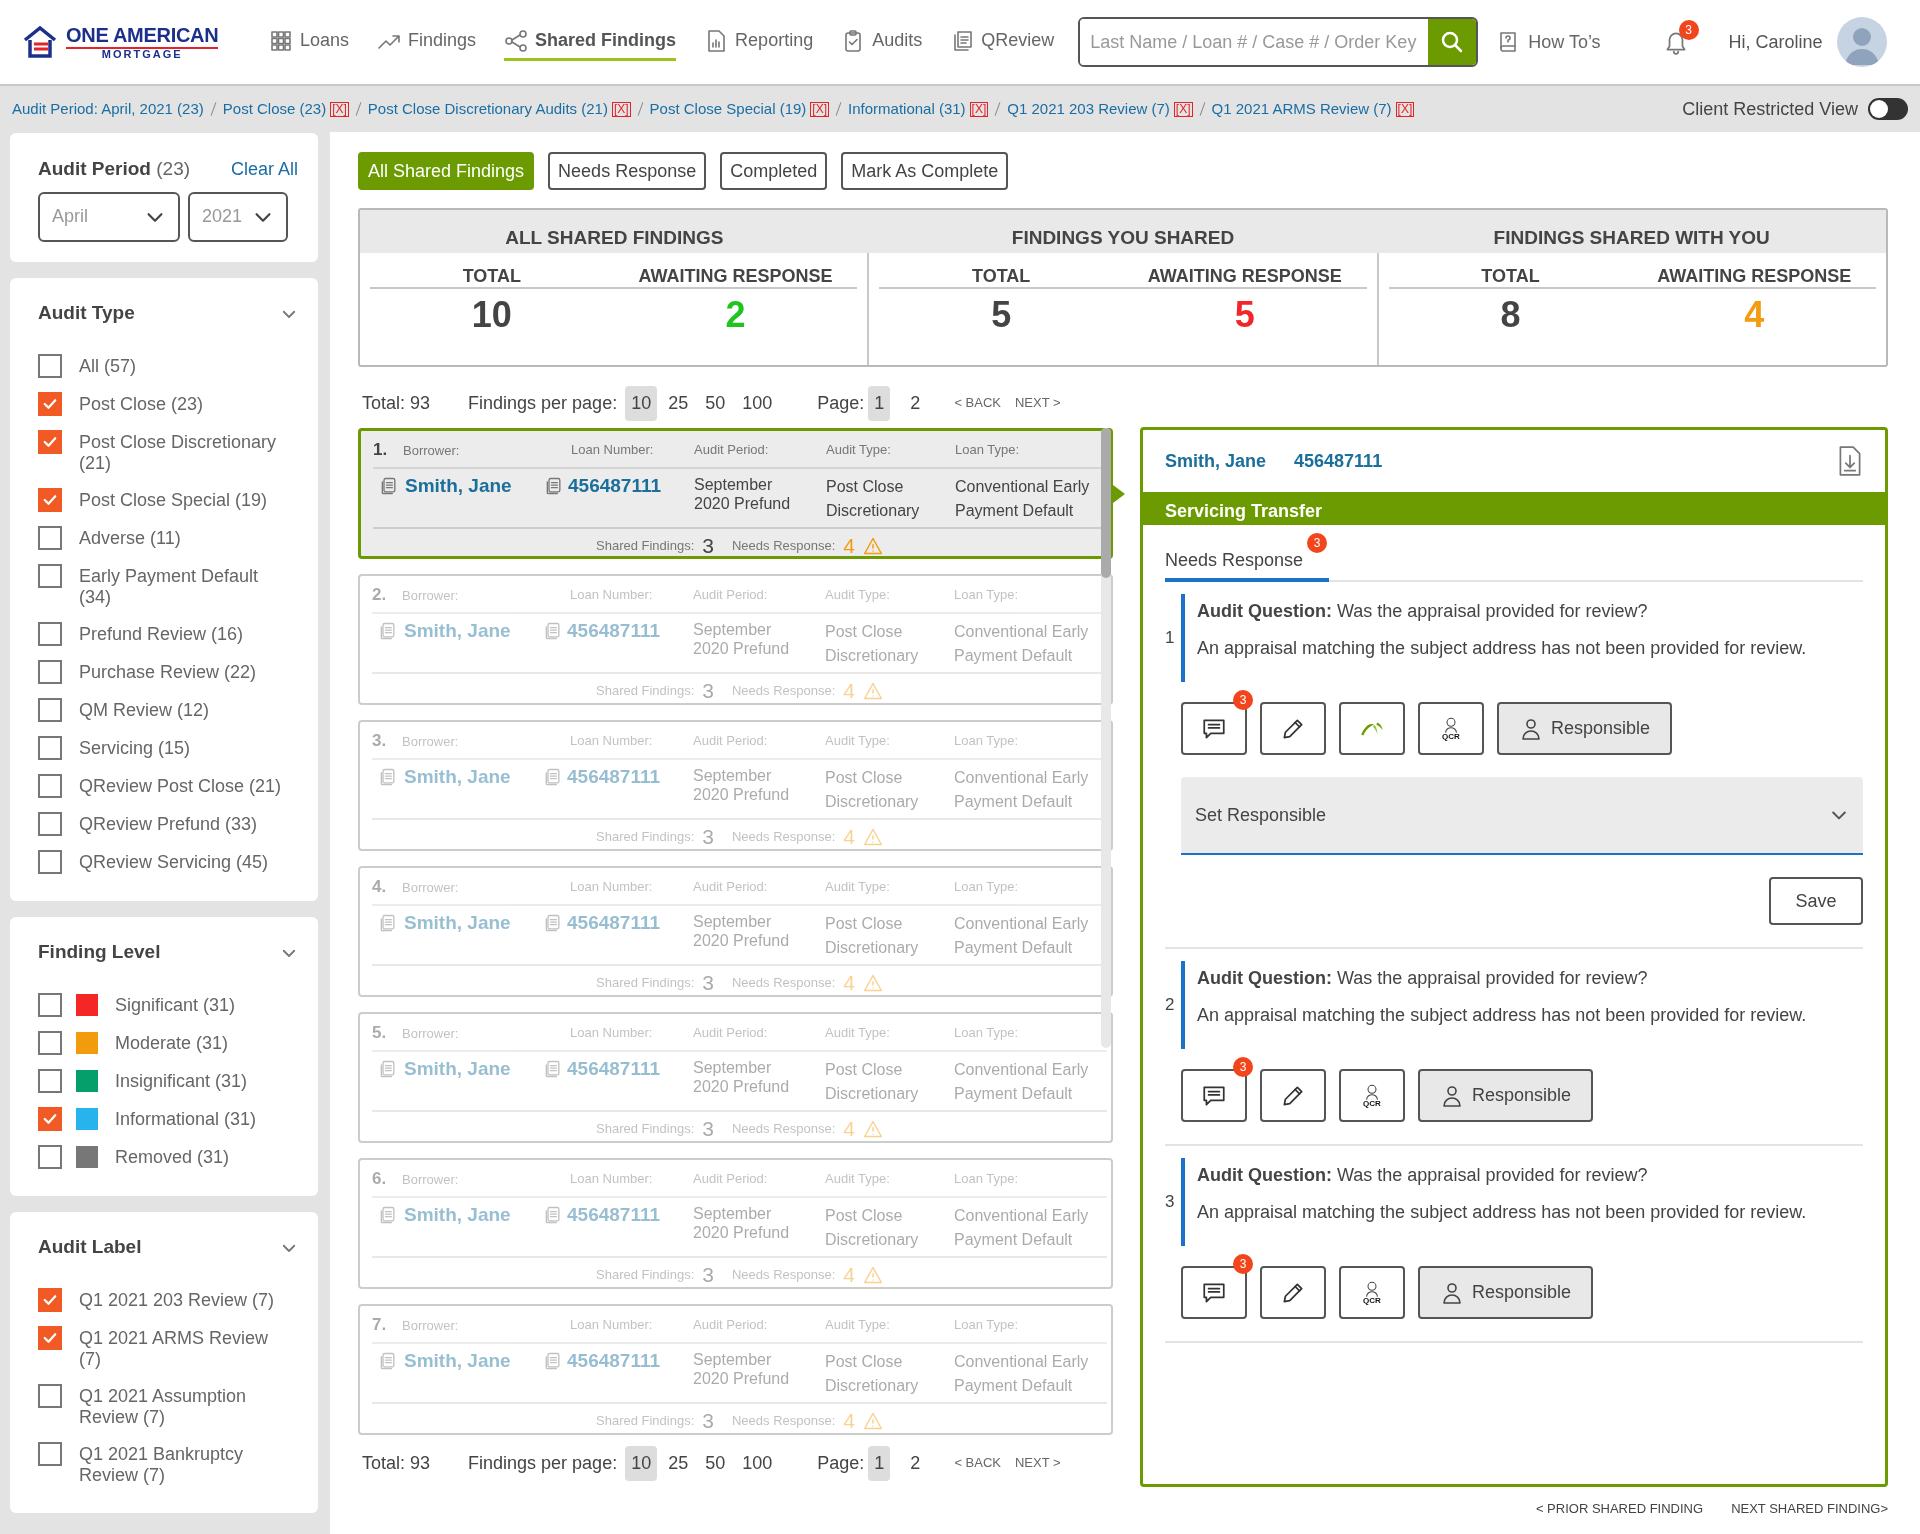 The image size is (1920, 1534). I want to click on avatar, so click(1861, 42).